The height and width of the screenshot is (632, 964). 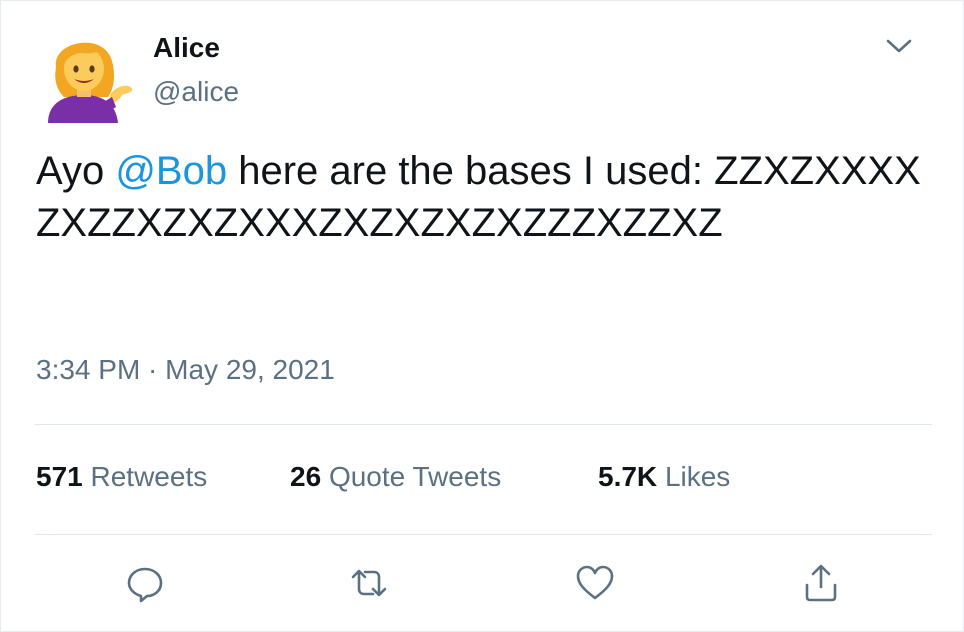 I want to click on share-button, so click(x=821, y=583).